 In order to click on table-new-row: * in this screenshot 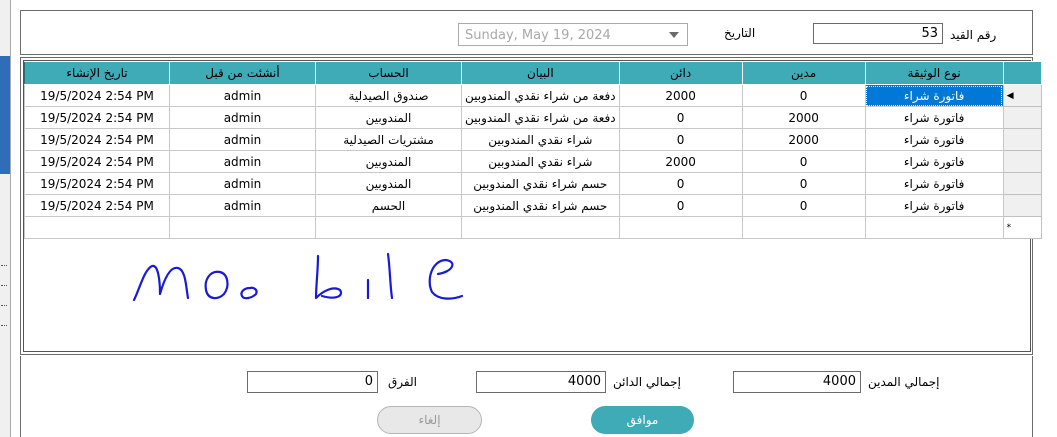, I will do `click(533, 227)`.